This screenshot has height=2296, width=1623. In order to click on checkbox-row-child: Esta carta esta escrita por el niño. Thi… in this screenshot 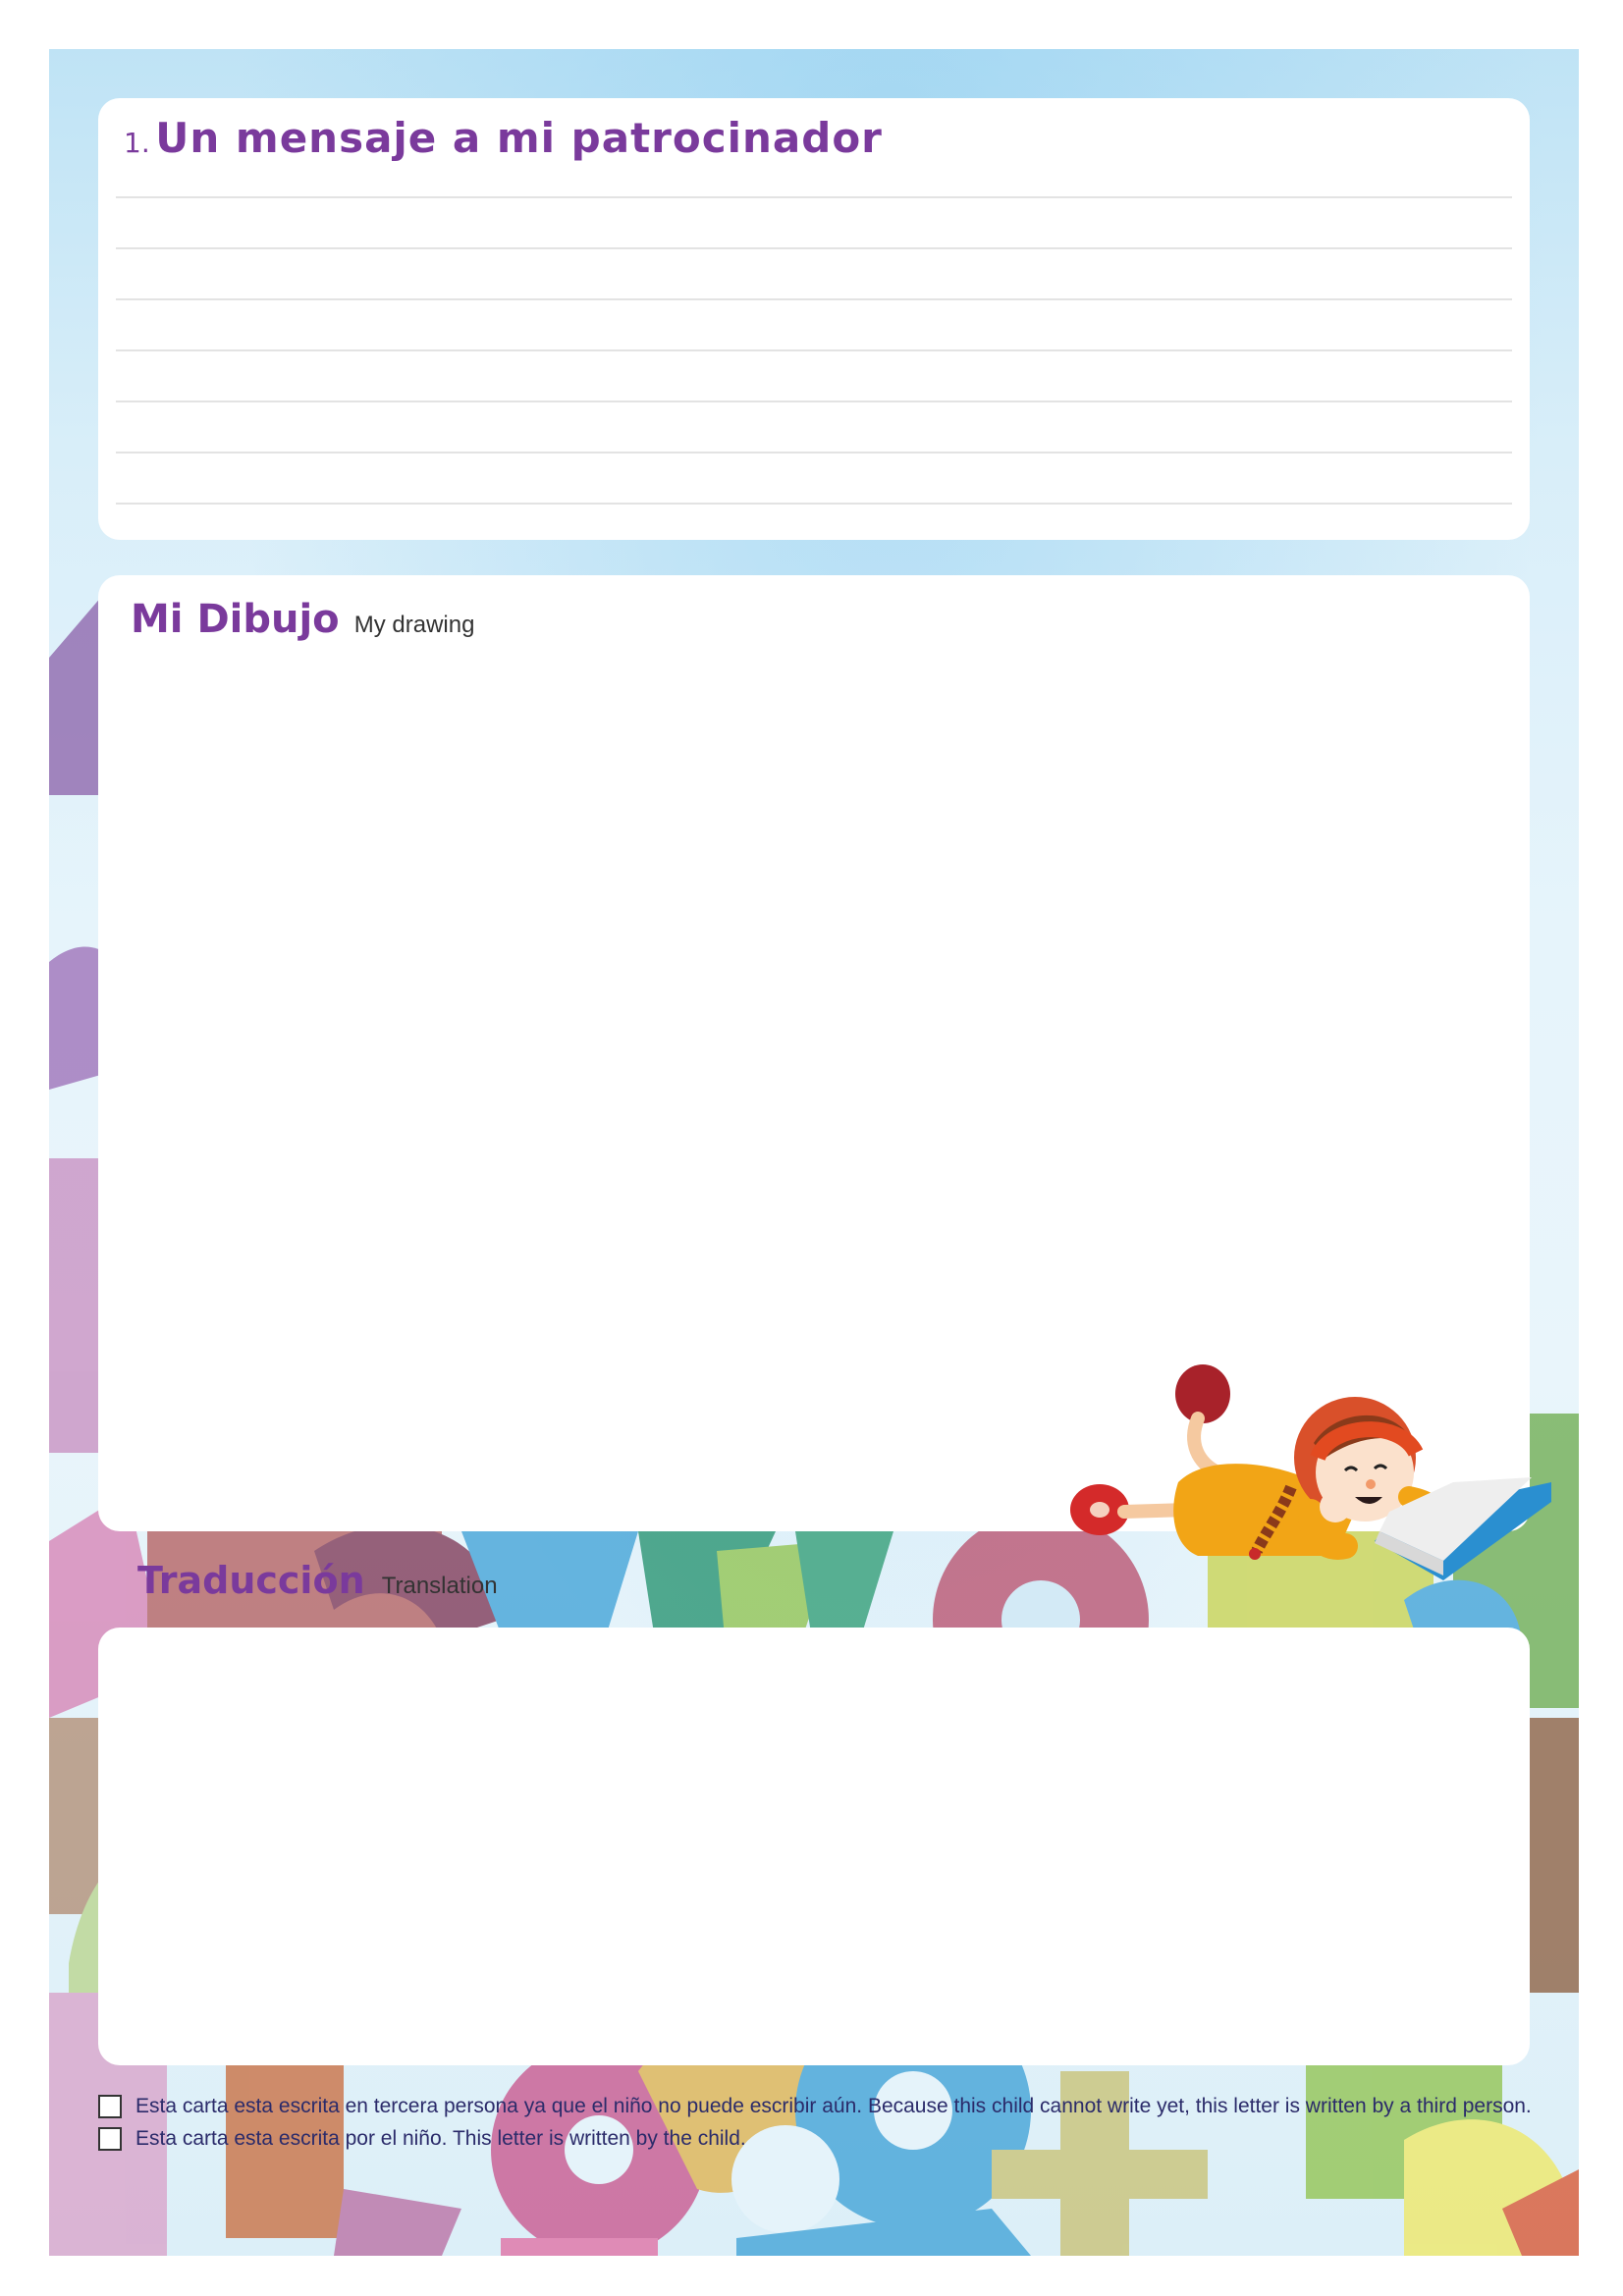, I will do `click(422, 2139)`.